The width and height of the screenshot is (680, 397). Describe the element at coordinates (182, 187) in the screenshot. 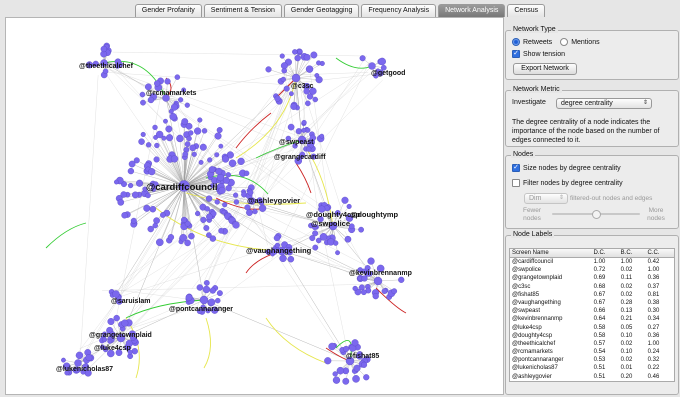

I see `label-cardiffcouncil: @cardiffcouncil` at that location.